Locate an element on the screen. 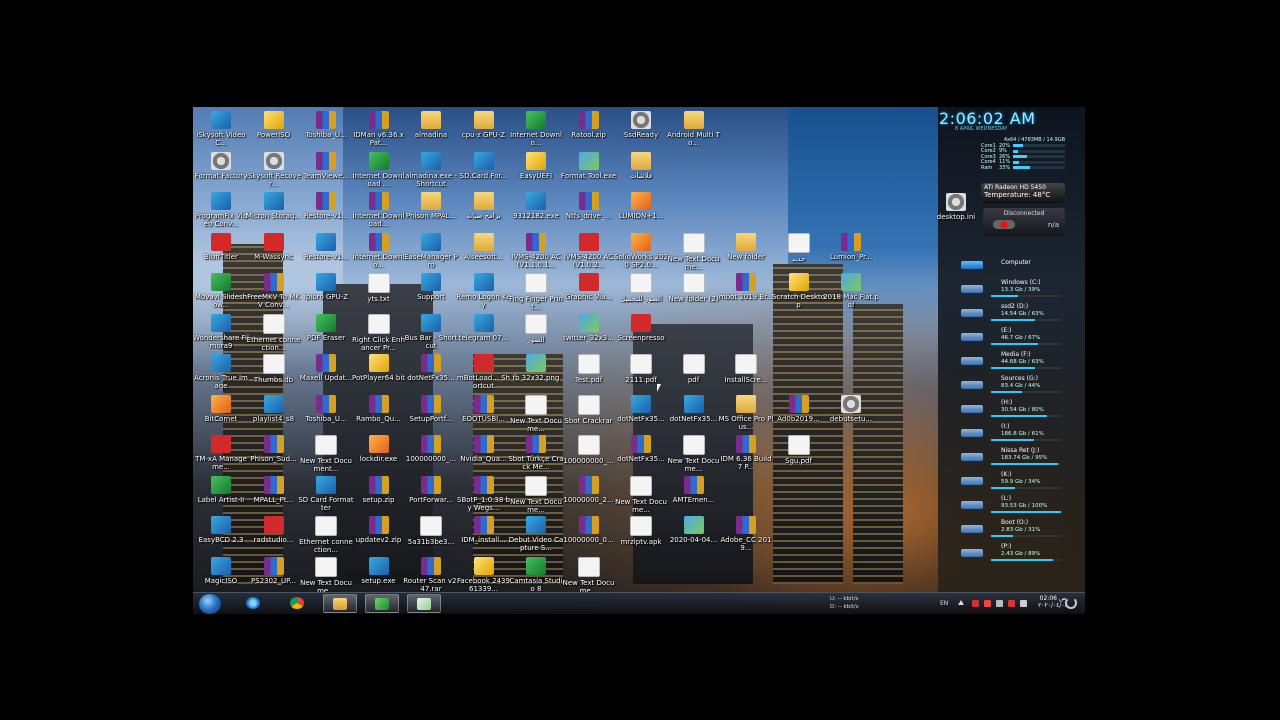 Image resolution: width=1280 pixels, height=720 pixels. desktop-icon: جديد is located at coordinates (799, 254).